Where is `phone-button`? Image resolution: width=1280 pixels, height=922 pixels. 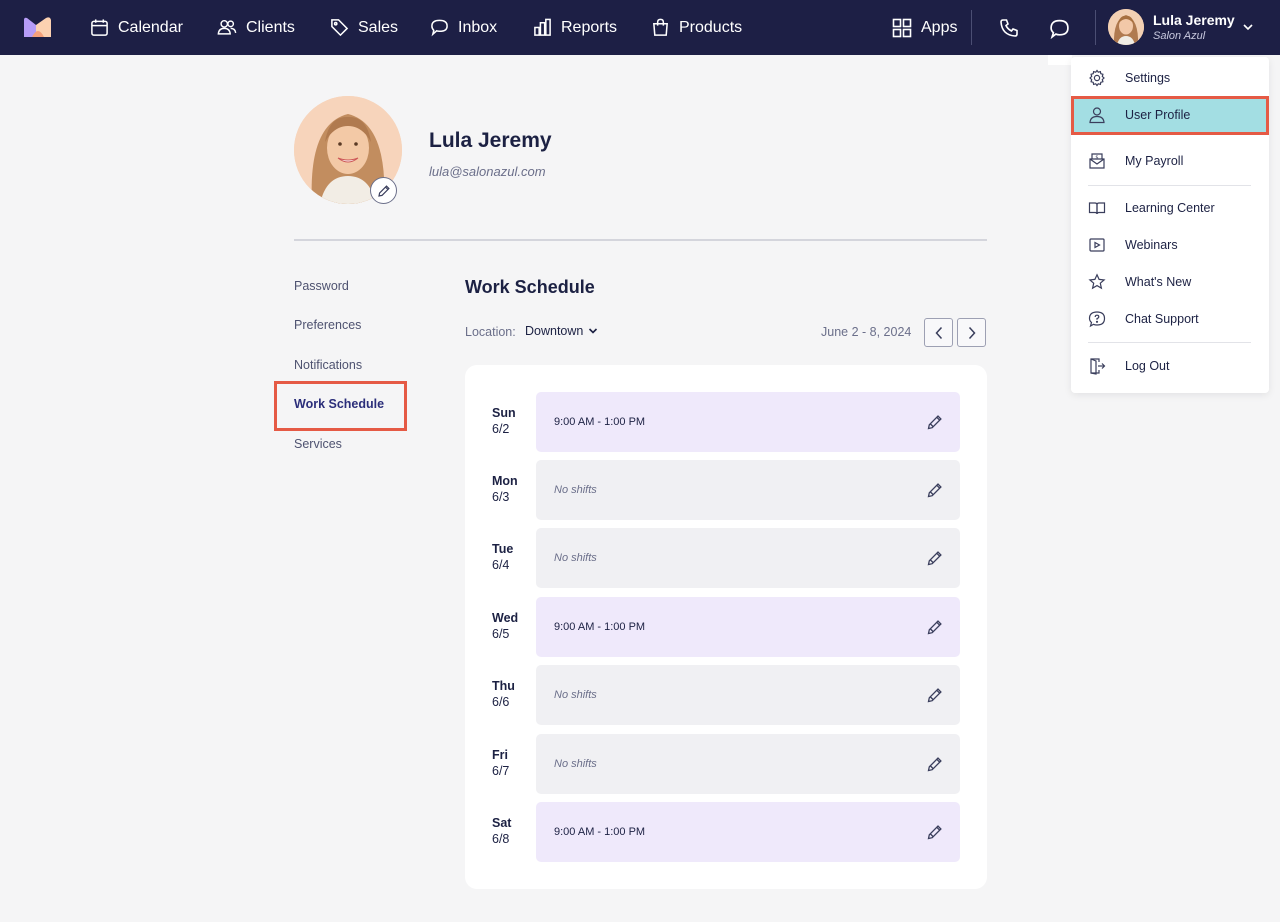 phone-button is located at coordinates (1009, 28).